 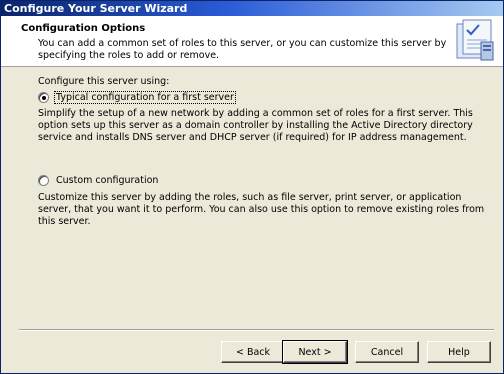 I want to click on server-wizard-icon, so click(x=475, y=41).